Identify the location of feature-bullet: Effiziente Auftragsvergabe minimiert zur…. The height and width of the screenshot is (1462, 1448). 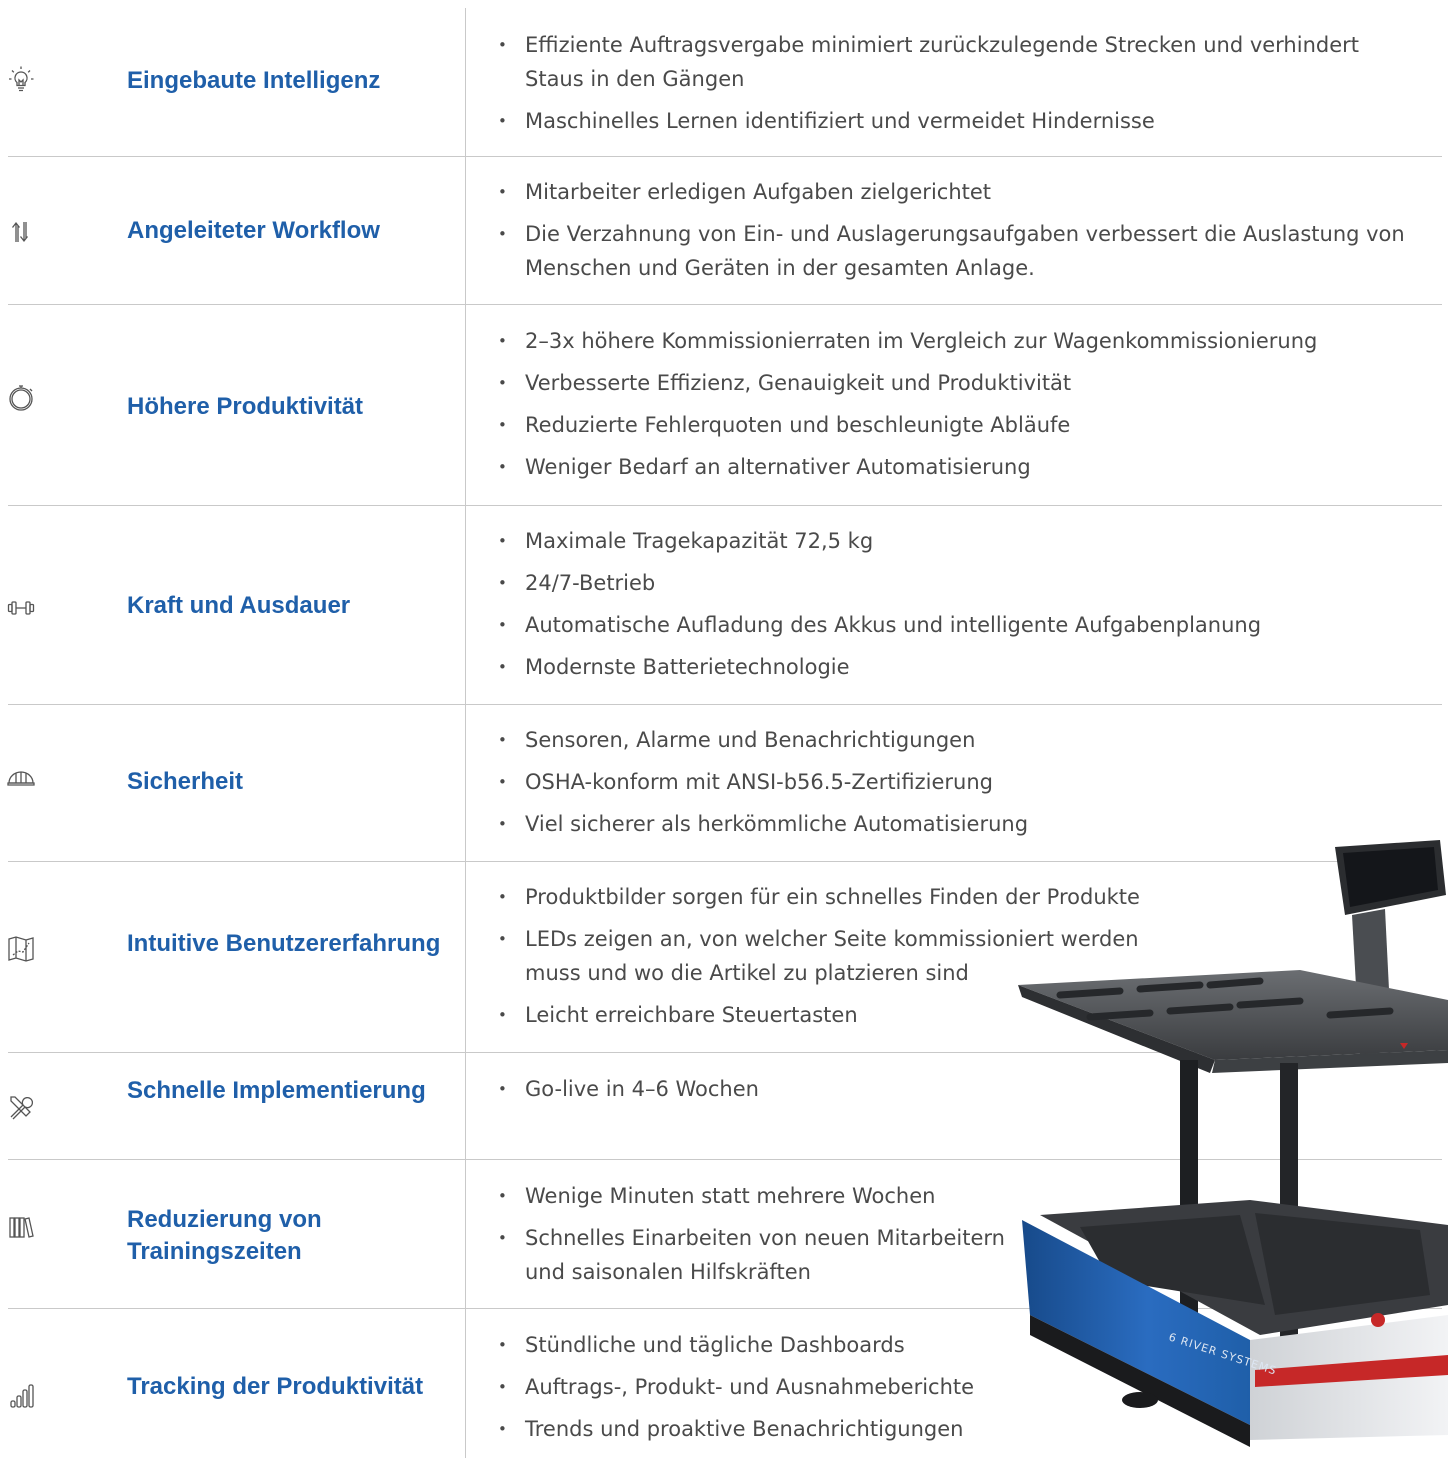
(958, 62).